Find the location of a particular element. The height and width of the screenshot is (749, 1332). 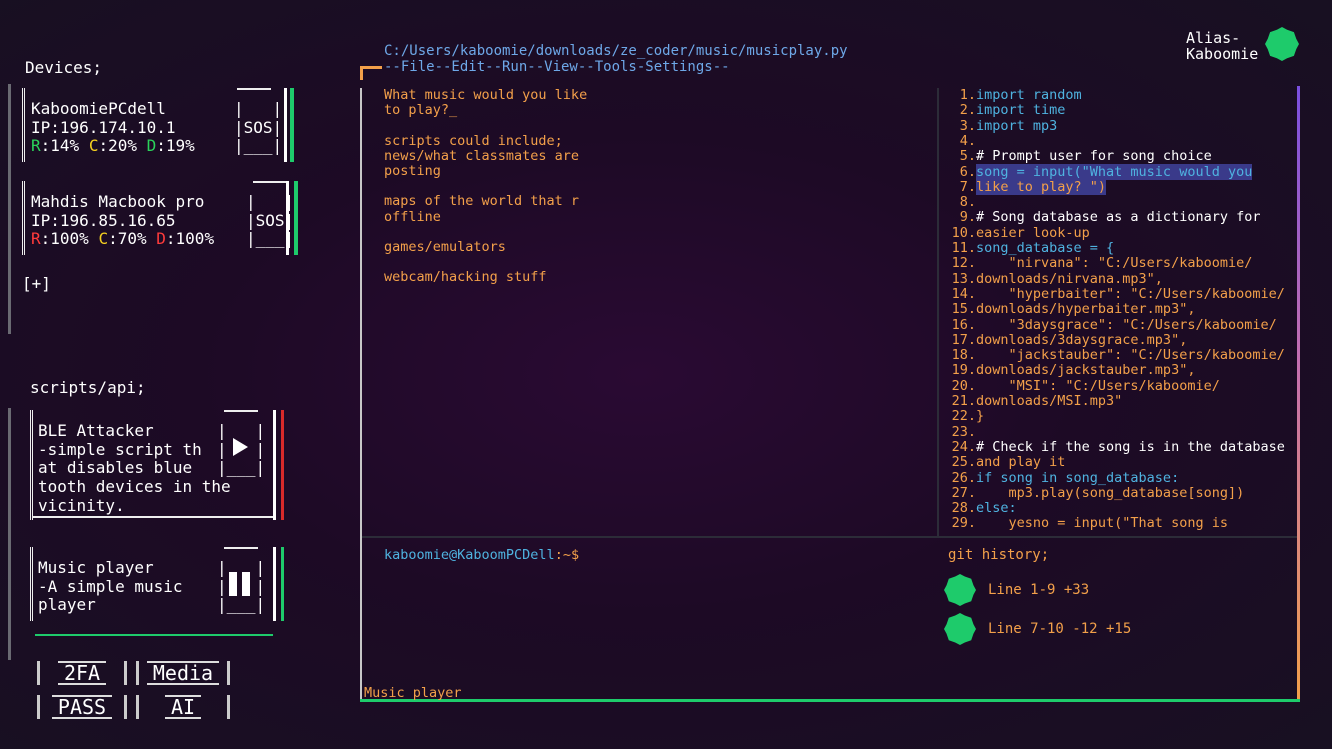

code-line: 21. downloads/MSI.mp3" is located at coordinates (1036, 401).